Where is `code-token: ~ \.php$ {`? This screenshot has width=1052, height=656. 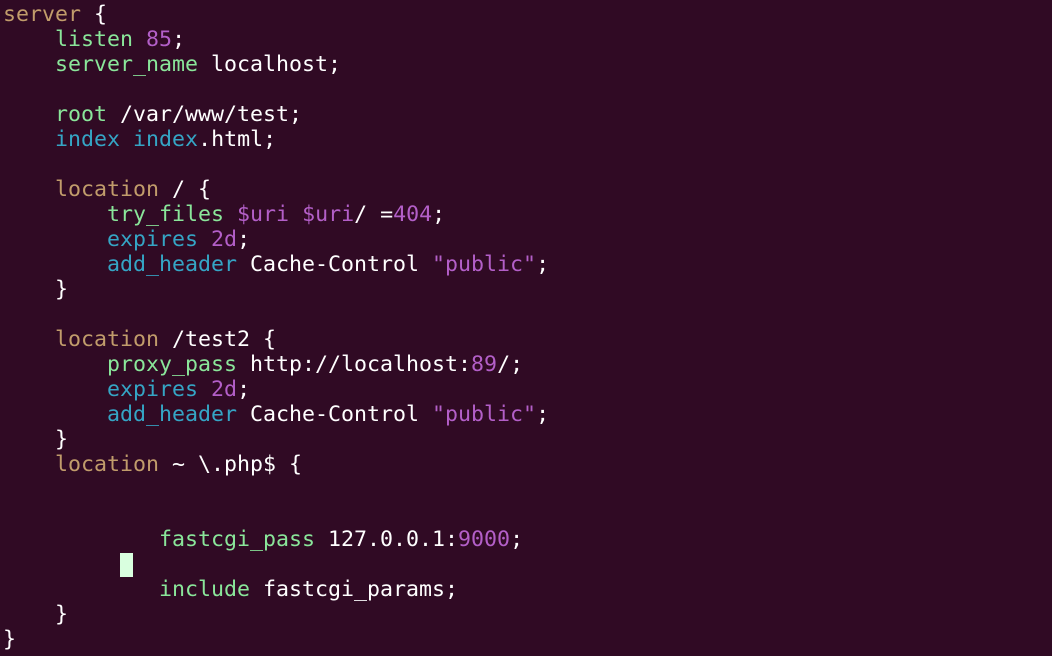 code-token: ~ \.php$ { is located at coordinates (231, 464).